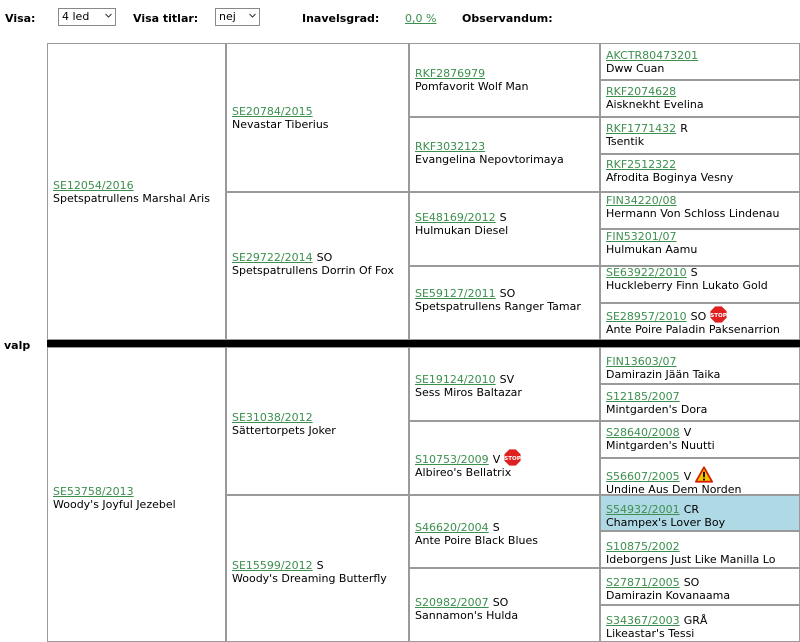 Image resolution: width=800 pixels, height=642 pixels. I want to click on pedigree-cell-gen1: SE12054/2016 Spetspatrullens Marshal Aris, so click(136, 191).